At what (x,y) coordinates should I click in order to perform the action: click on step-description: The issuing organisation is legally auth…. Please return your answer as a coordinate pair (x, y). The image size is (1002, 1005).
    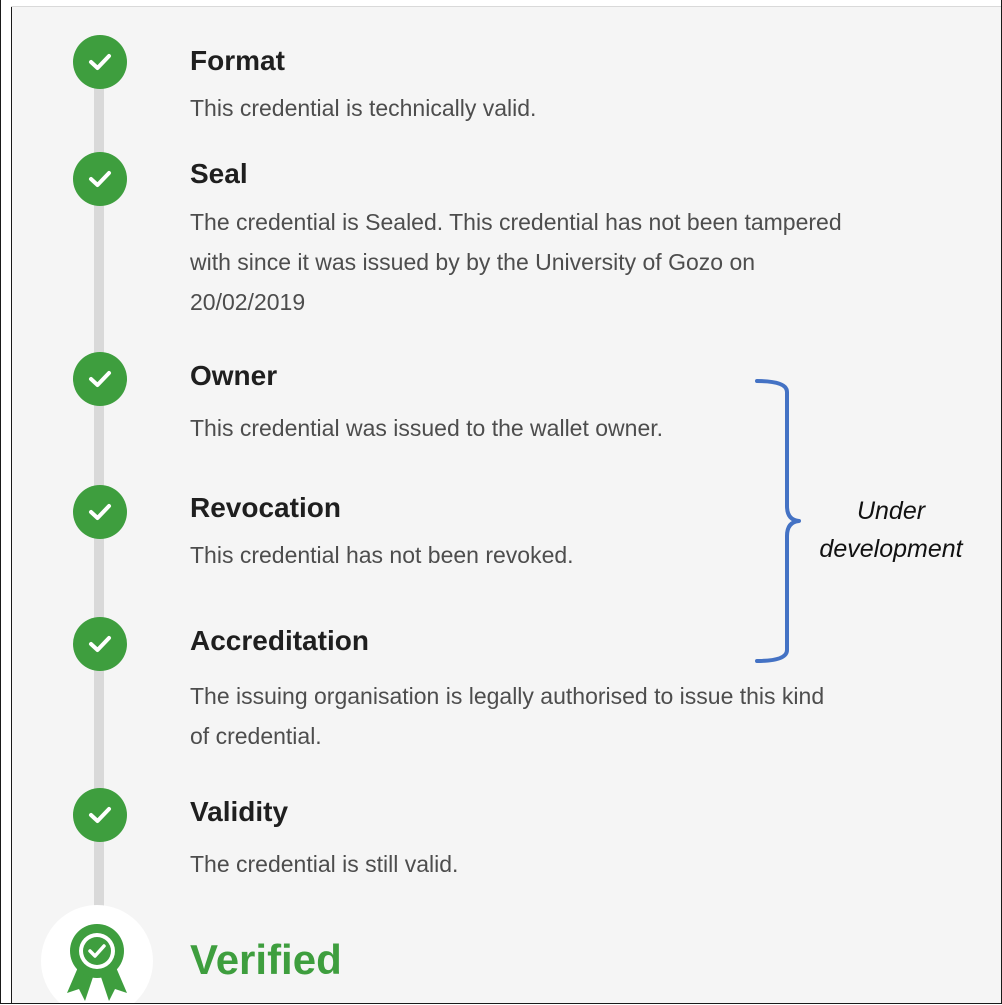
    Looking at the image, I should click on (590, 716).